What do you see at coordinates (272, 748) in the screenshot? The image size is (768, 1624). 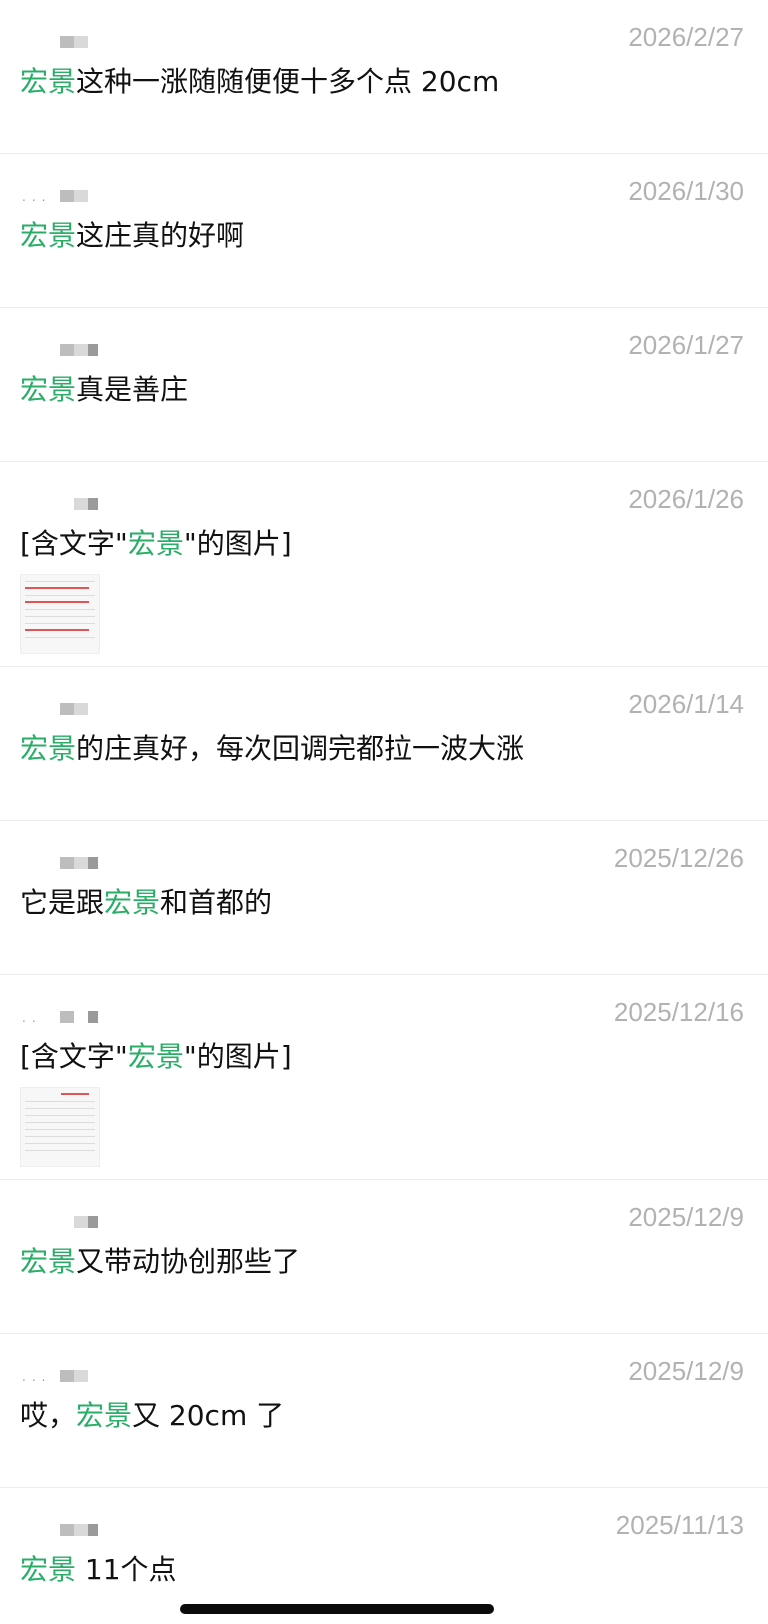 I see `message-text: 宏景的庄真好，每次回调完都拉一波大涨` at bounding box center [272, 748].